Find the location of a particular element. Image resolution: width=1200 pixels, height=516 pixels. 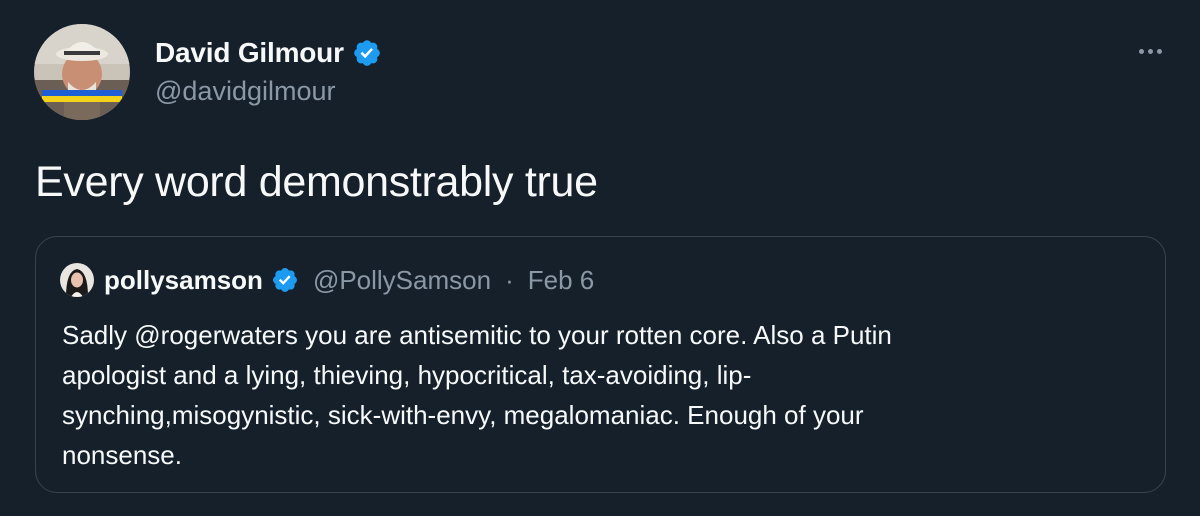

quoted-author-avatar is located at coordinates (77, 280).